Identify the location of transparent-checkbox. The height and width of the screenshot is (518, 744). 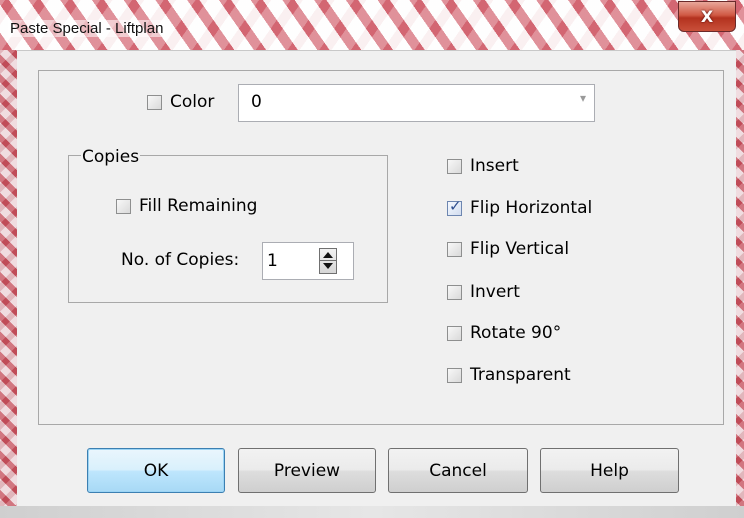
(454, 375).